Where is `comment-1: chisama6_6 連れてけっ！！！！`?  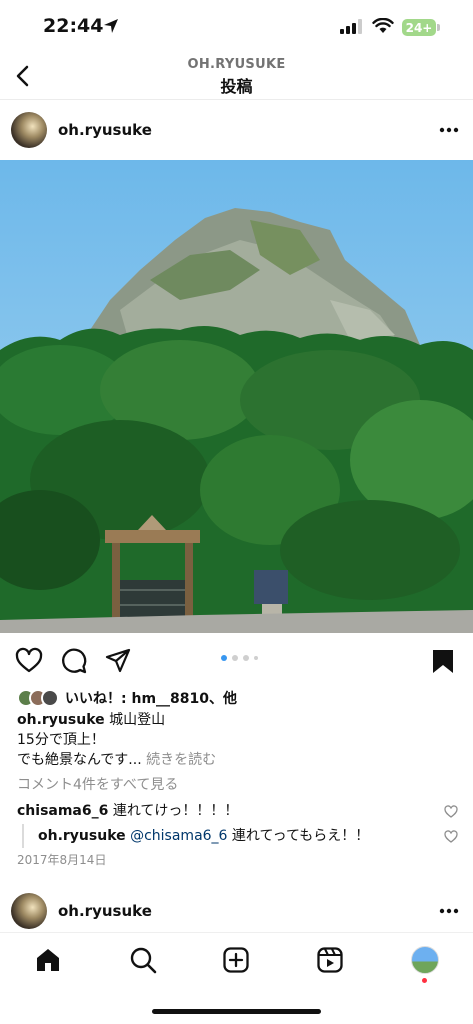 comment-1: chisama6_6 連れてけっ！！！！ is located at coordinates (127, 811).